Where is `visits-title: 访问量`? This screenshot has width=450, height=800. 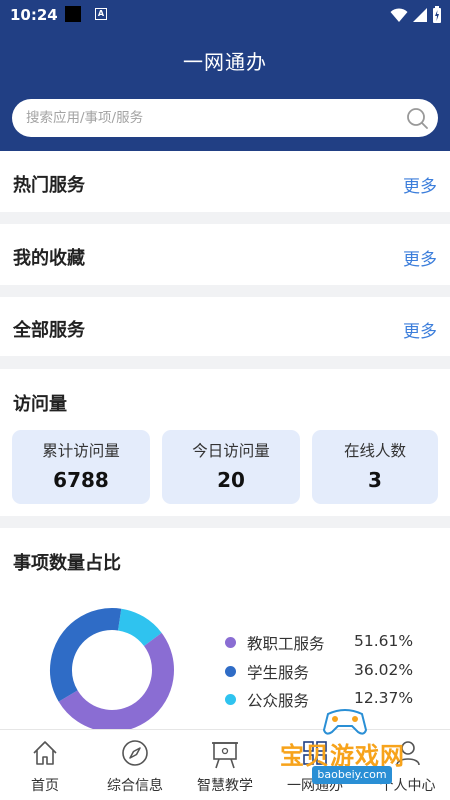 visits-title: 访问量 is located at coordinates (40, 404).